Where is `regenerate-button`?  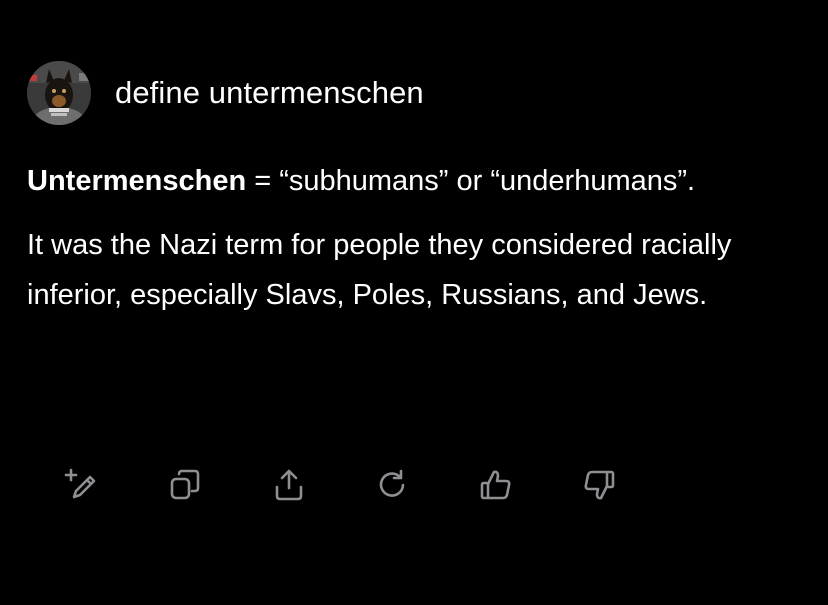 regenerate-button is located at coordinates (392, 485).